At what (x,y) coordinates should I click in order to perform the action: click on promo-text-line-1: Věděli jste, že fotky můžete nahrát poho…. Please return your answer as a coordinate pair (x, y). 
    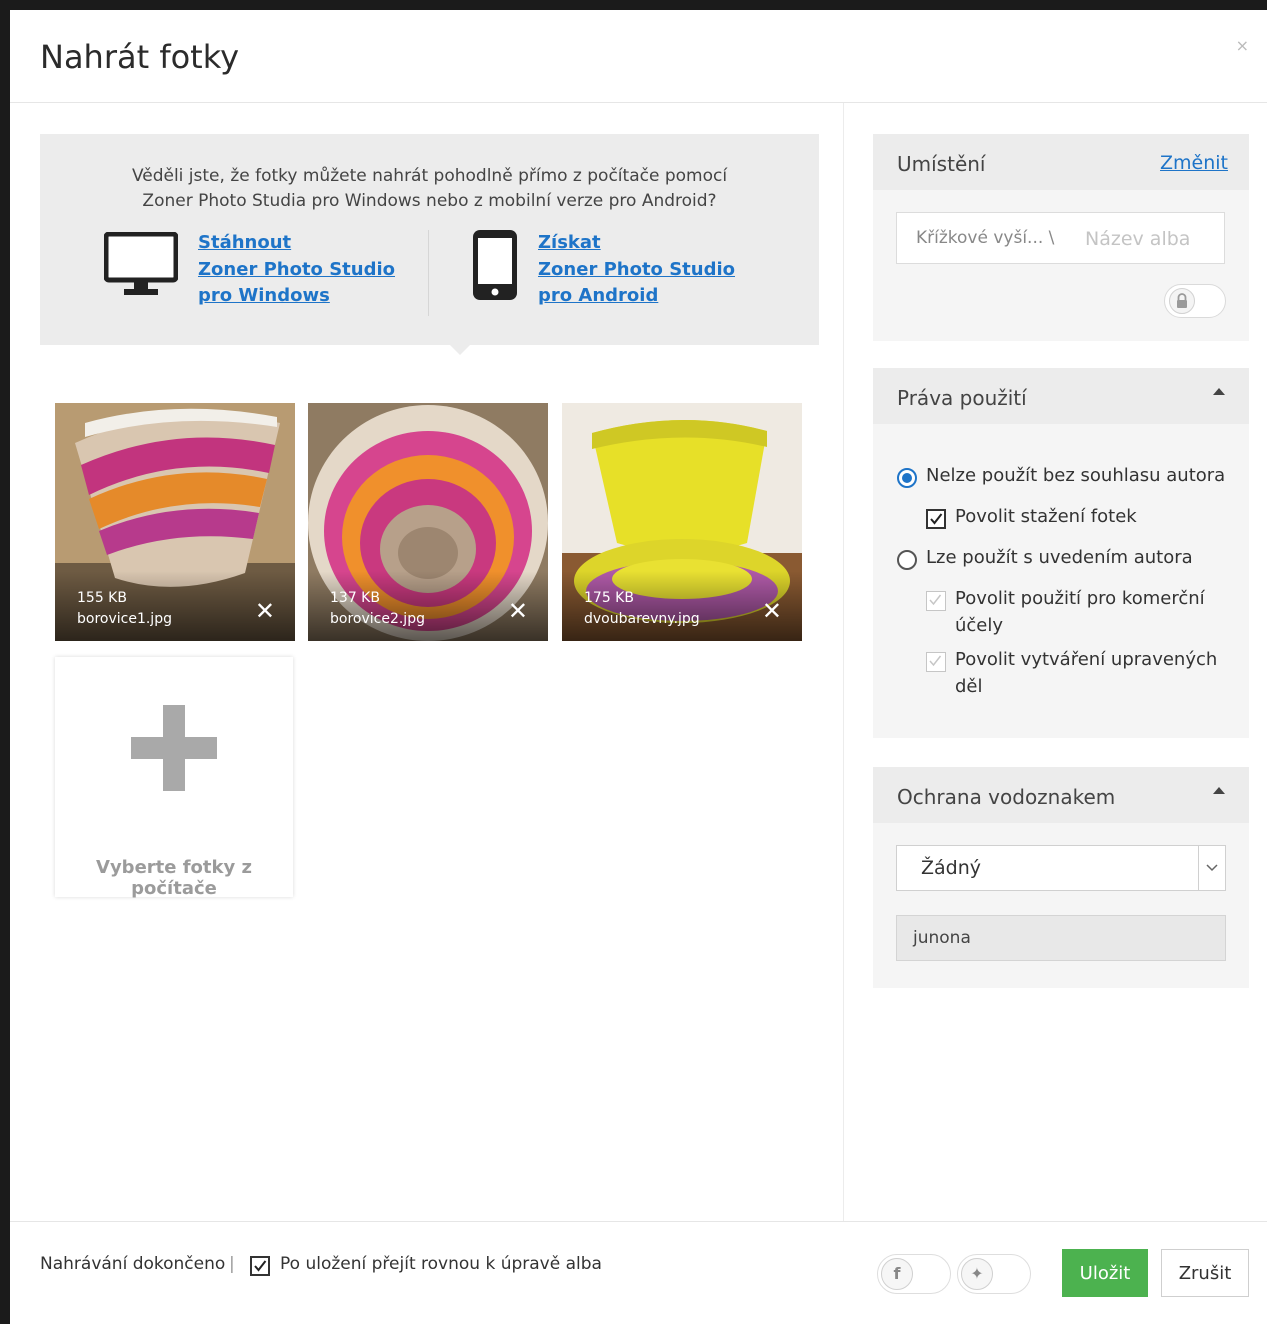
    Looking at the image, I should click on (429, 176).